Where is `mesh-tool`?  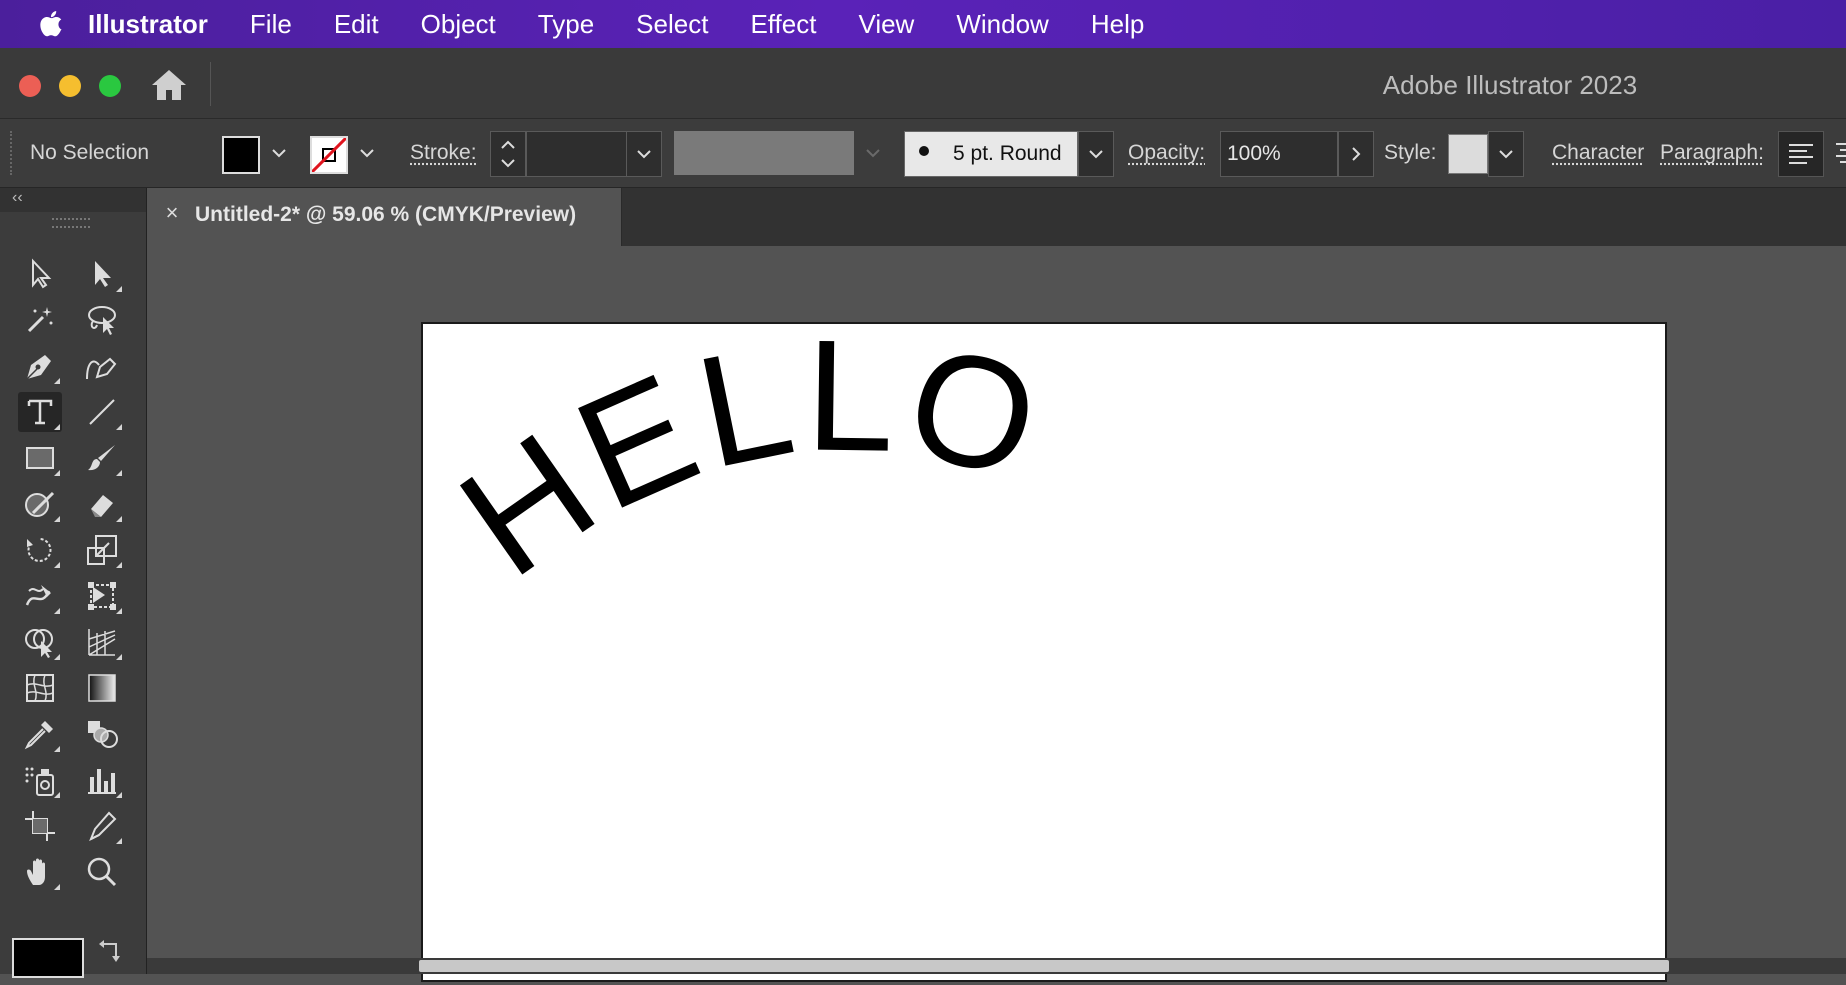 mesh-tool is located at coordinates (40, 688).